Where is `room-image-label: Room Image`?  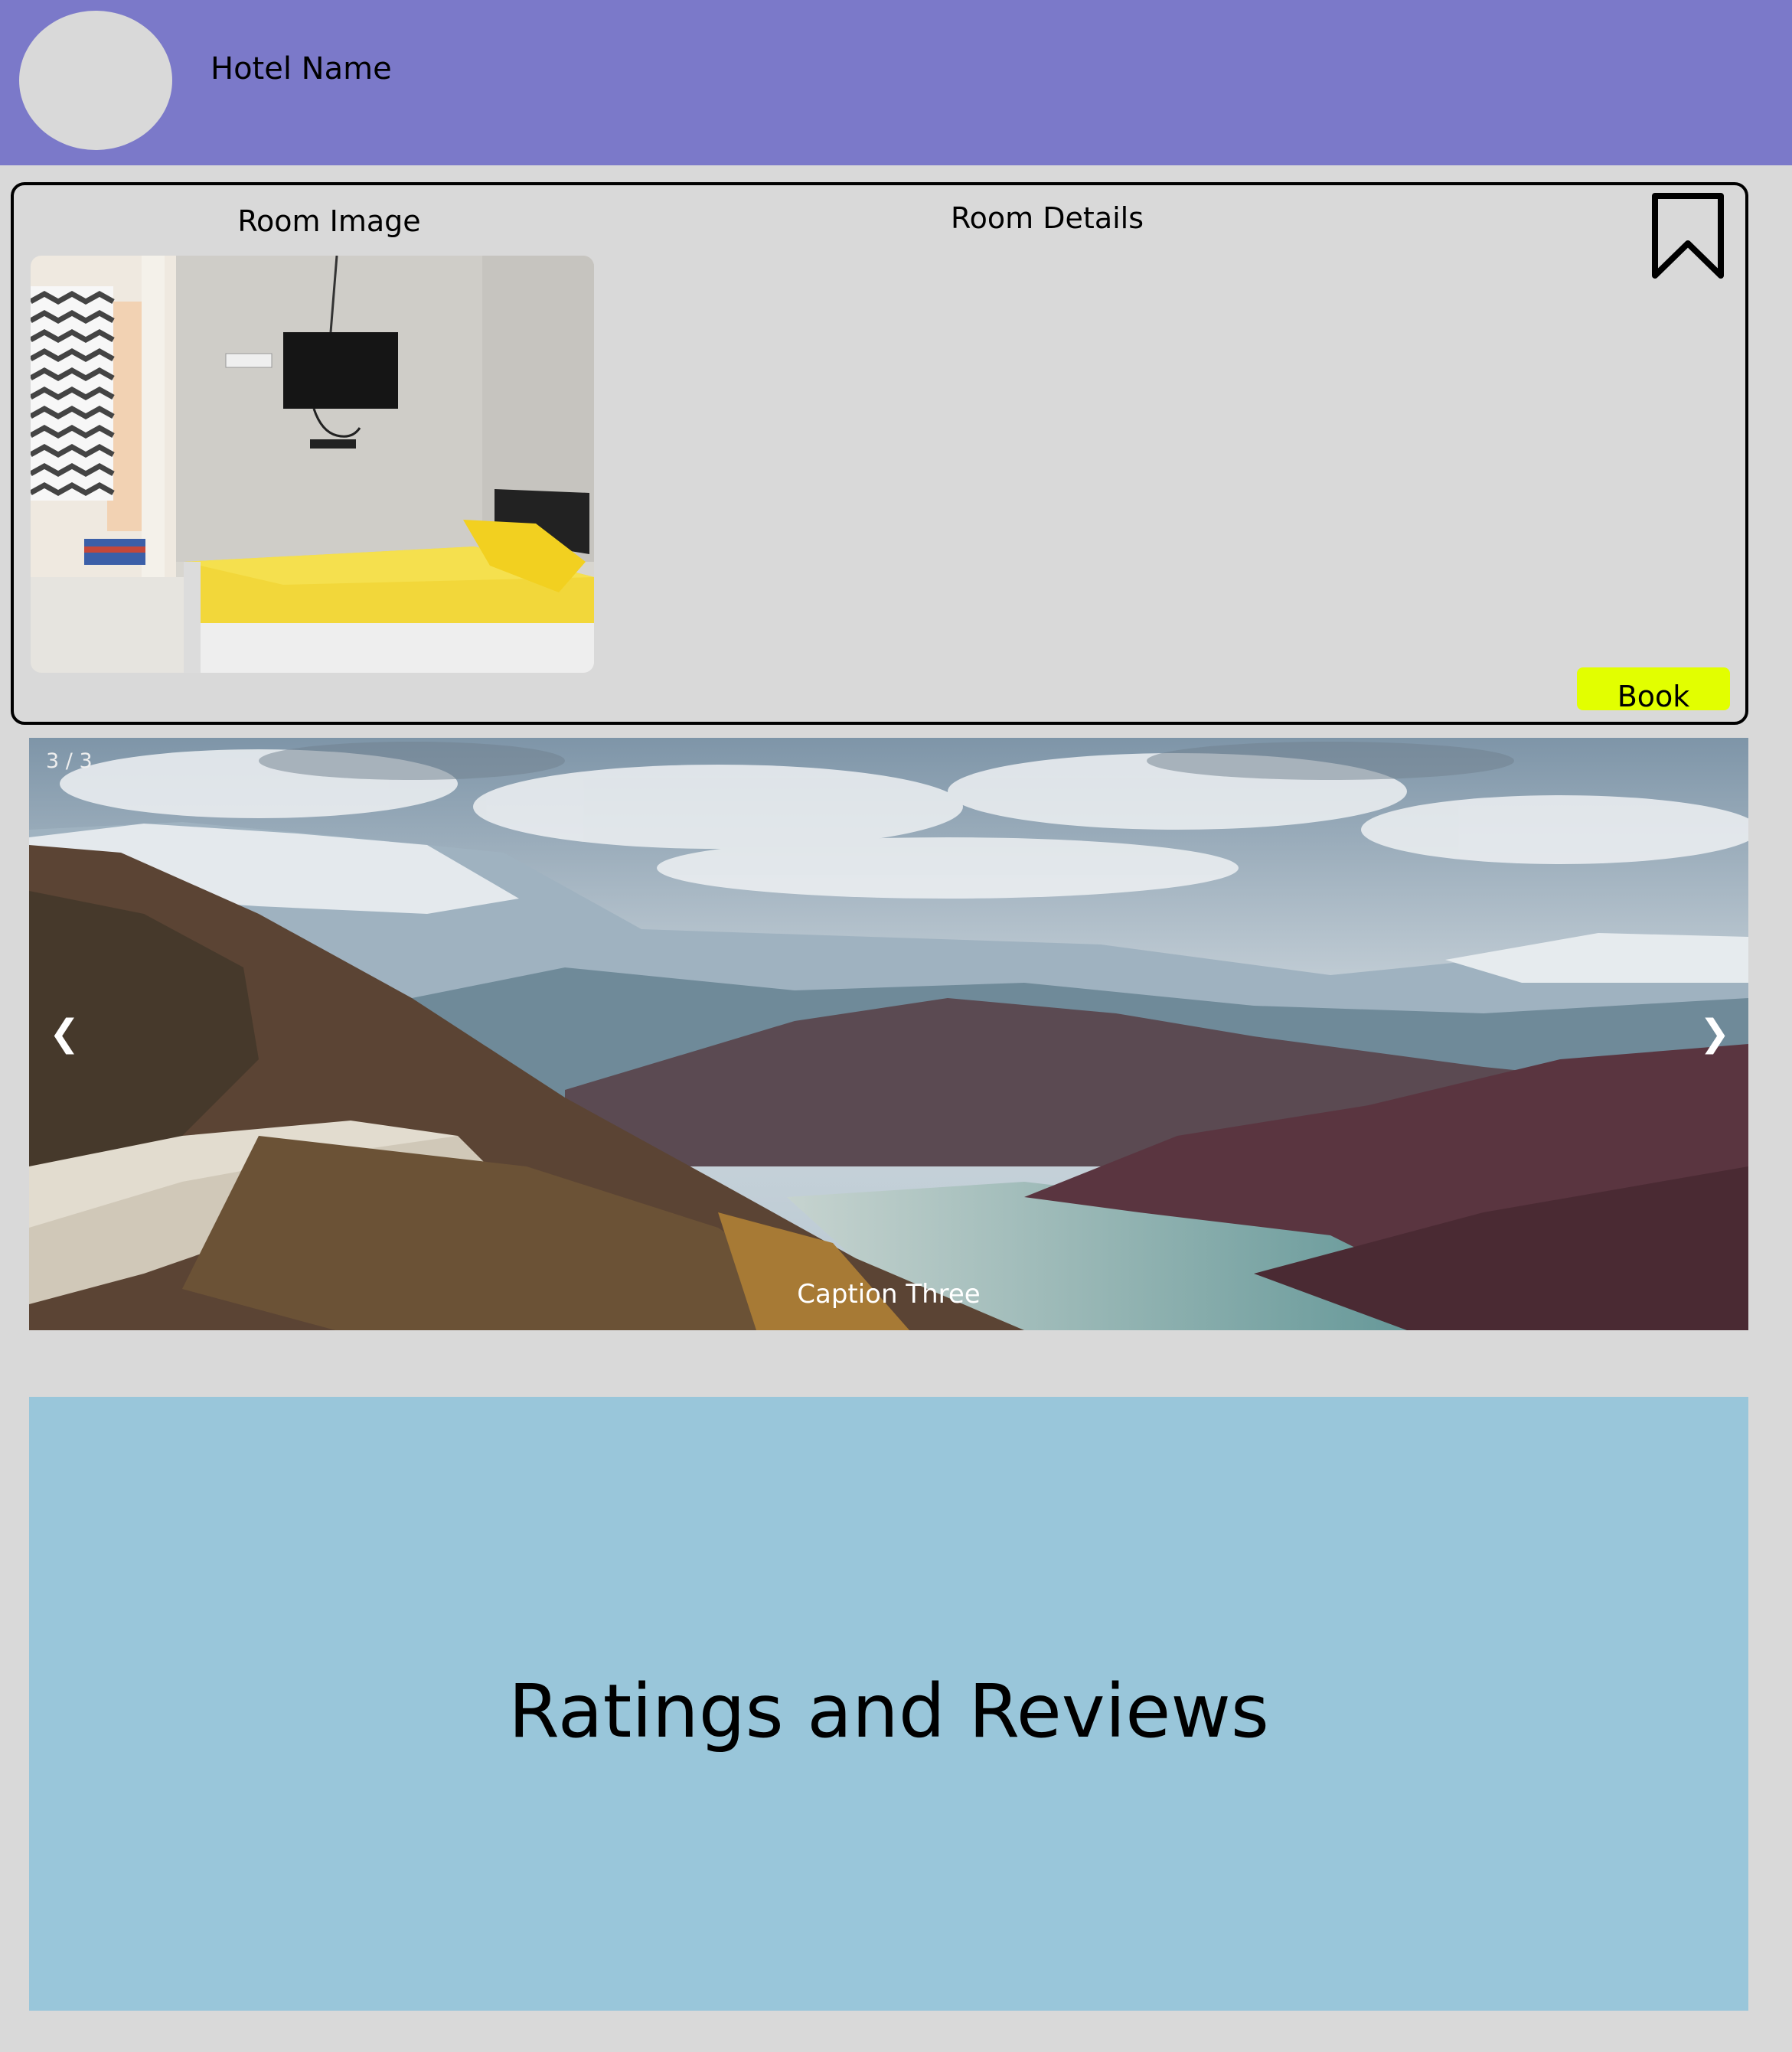 room-image-label: Room Image is located at coordinates (329, 221).